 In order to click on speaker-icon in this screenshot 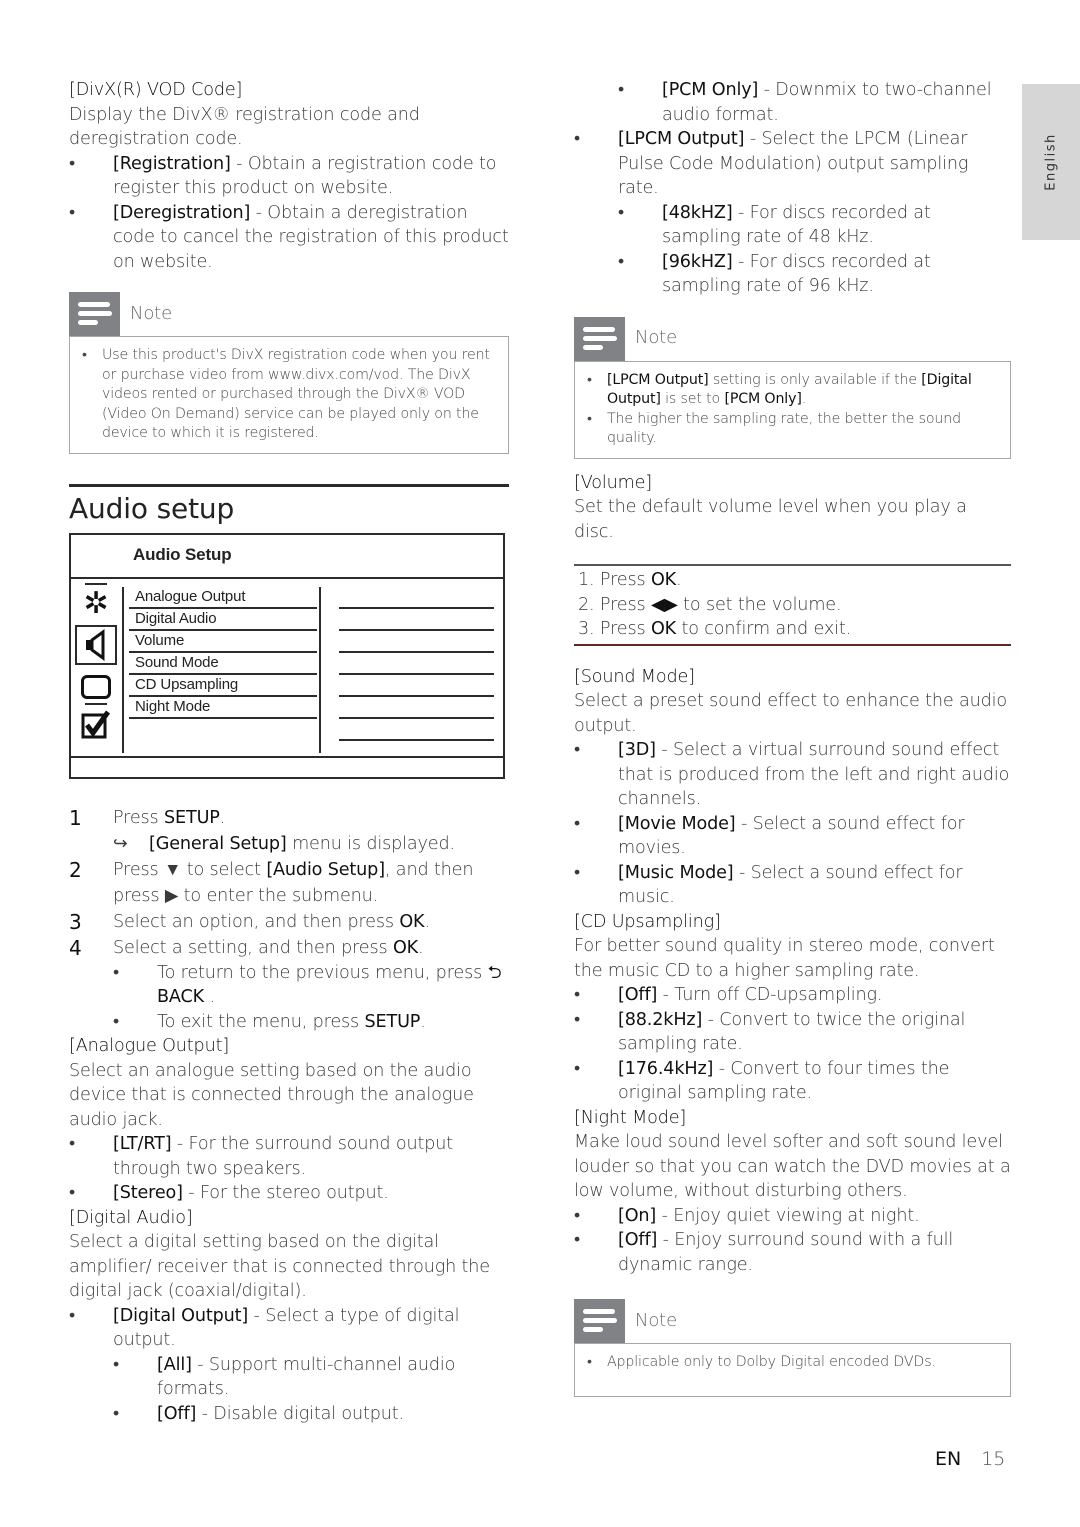, I will do `click(96, 644)`.